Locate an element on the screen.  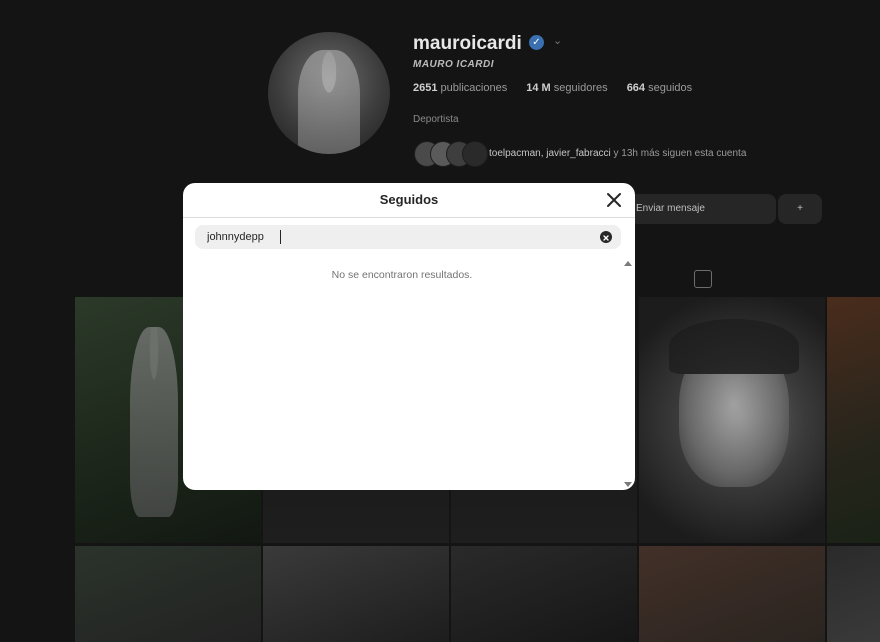
search-box is located at coordinates (408, 237).